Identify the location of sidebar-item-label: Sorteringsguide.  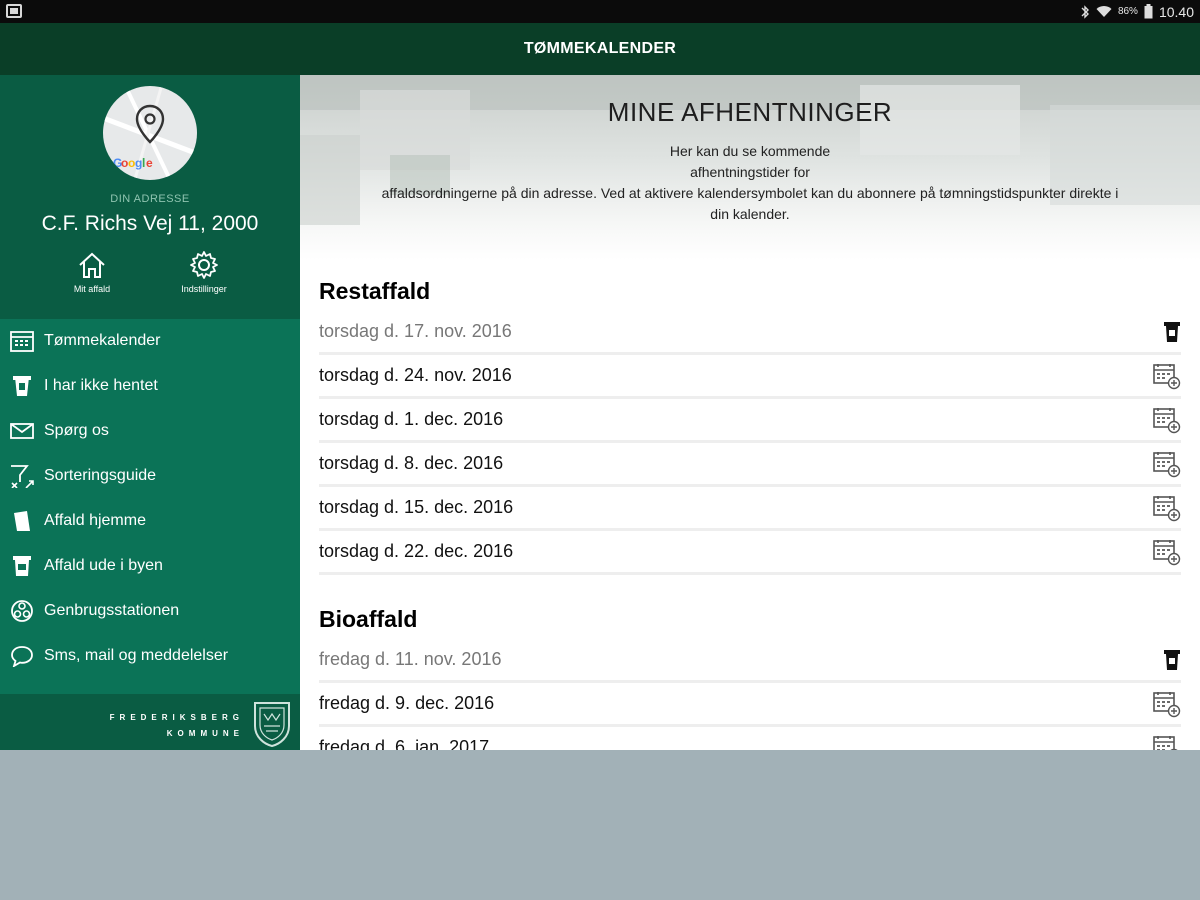
(100, 475).